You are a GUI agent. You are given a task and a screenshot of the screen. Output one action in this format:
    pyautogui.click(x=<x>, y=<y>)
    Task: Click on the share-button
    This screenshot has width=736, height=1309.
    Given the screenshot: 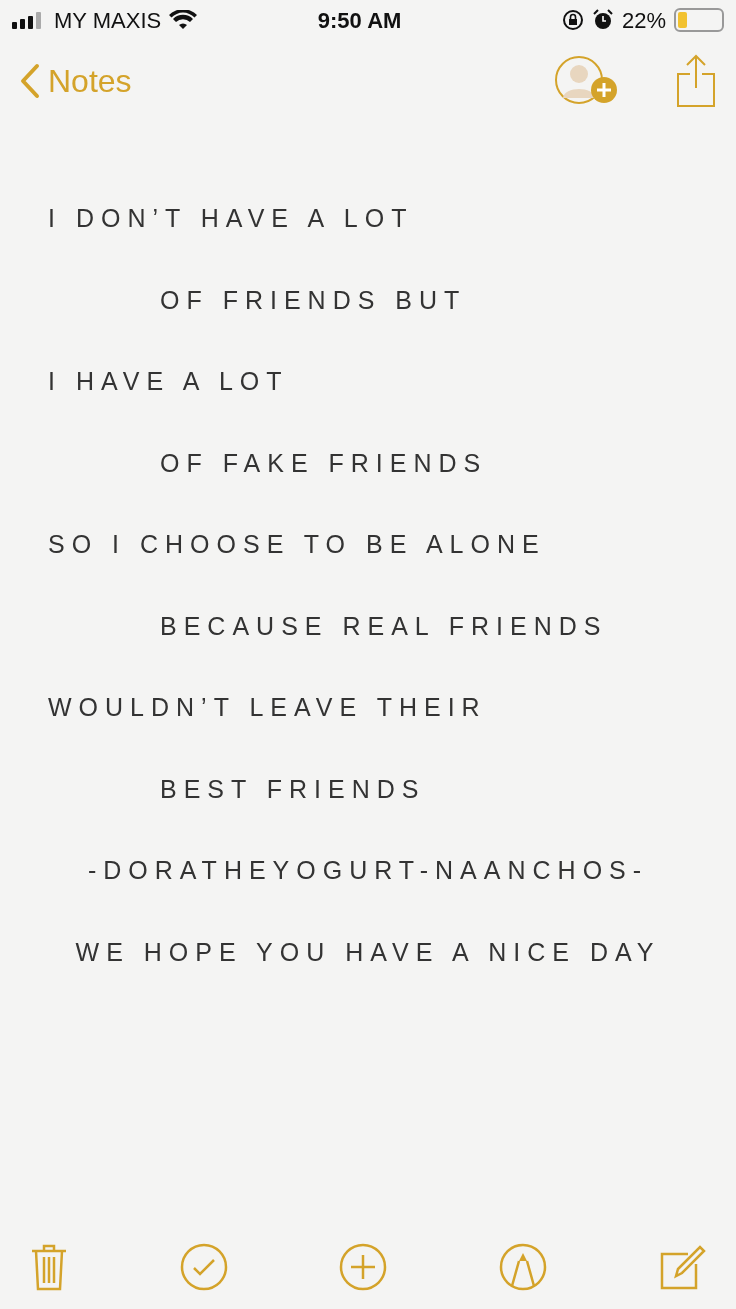 What is the action you would take?
    pyautogui.click(x=696, y=81)
    